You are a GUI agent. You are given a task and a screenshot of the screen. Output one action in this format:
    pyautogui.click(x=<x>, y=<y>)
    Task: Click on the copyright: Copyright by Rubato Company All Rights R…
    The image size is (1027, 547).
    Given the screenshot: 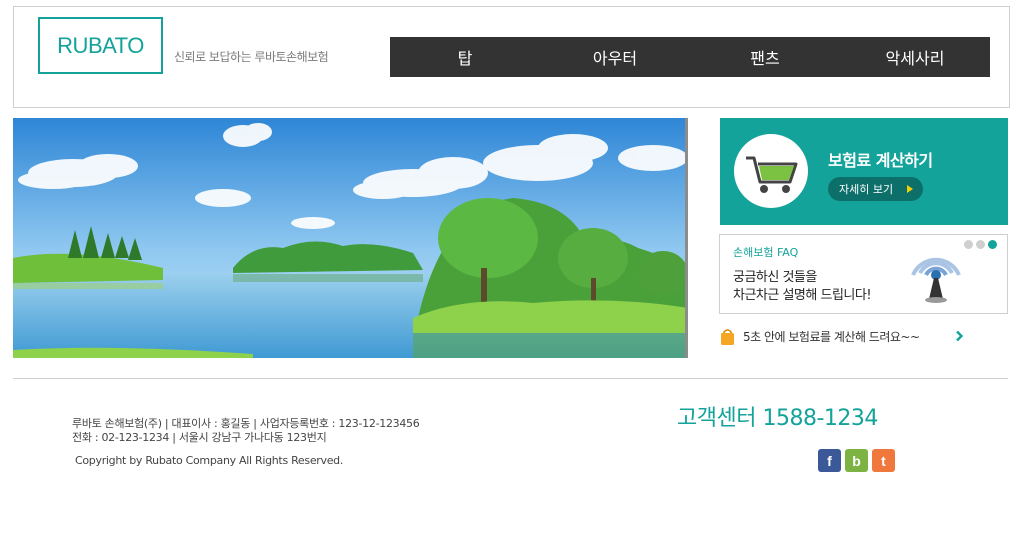 What is the action you would take?
    pyautogui.click(x=209, y=460)
    